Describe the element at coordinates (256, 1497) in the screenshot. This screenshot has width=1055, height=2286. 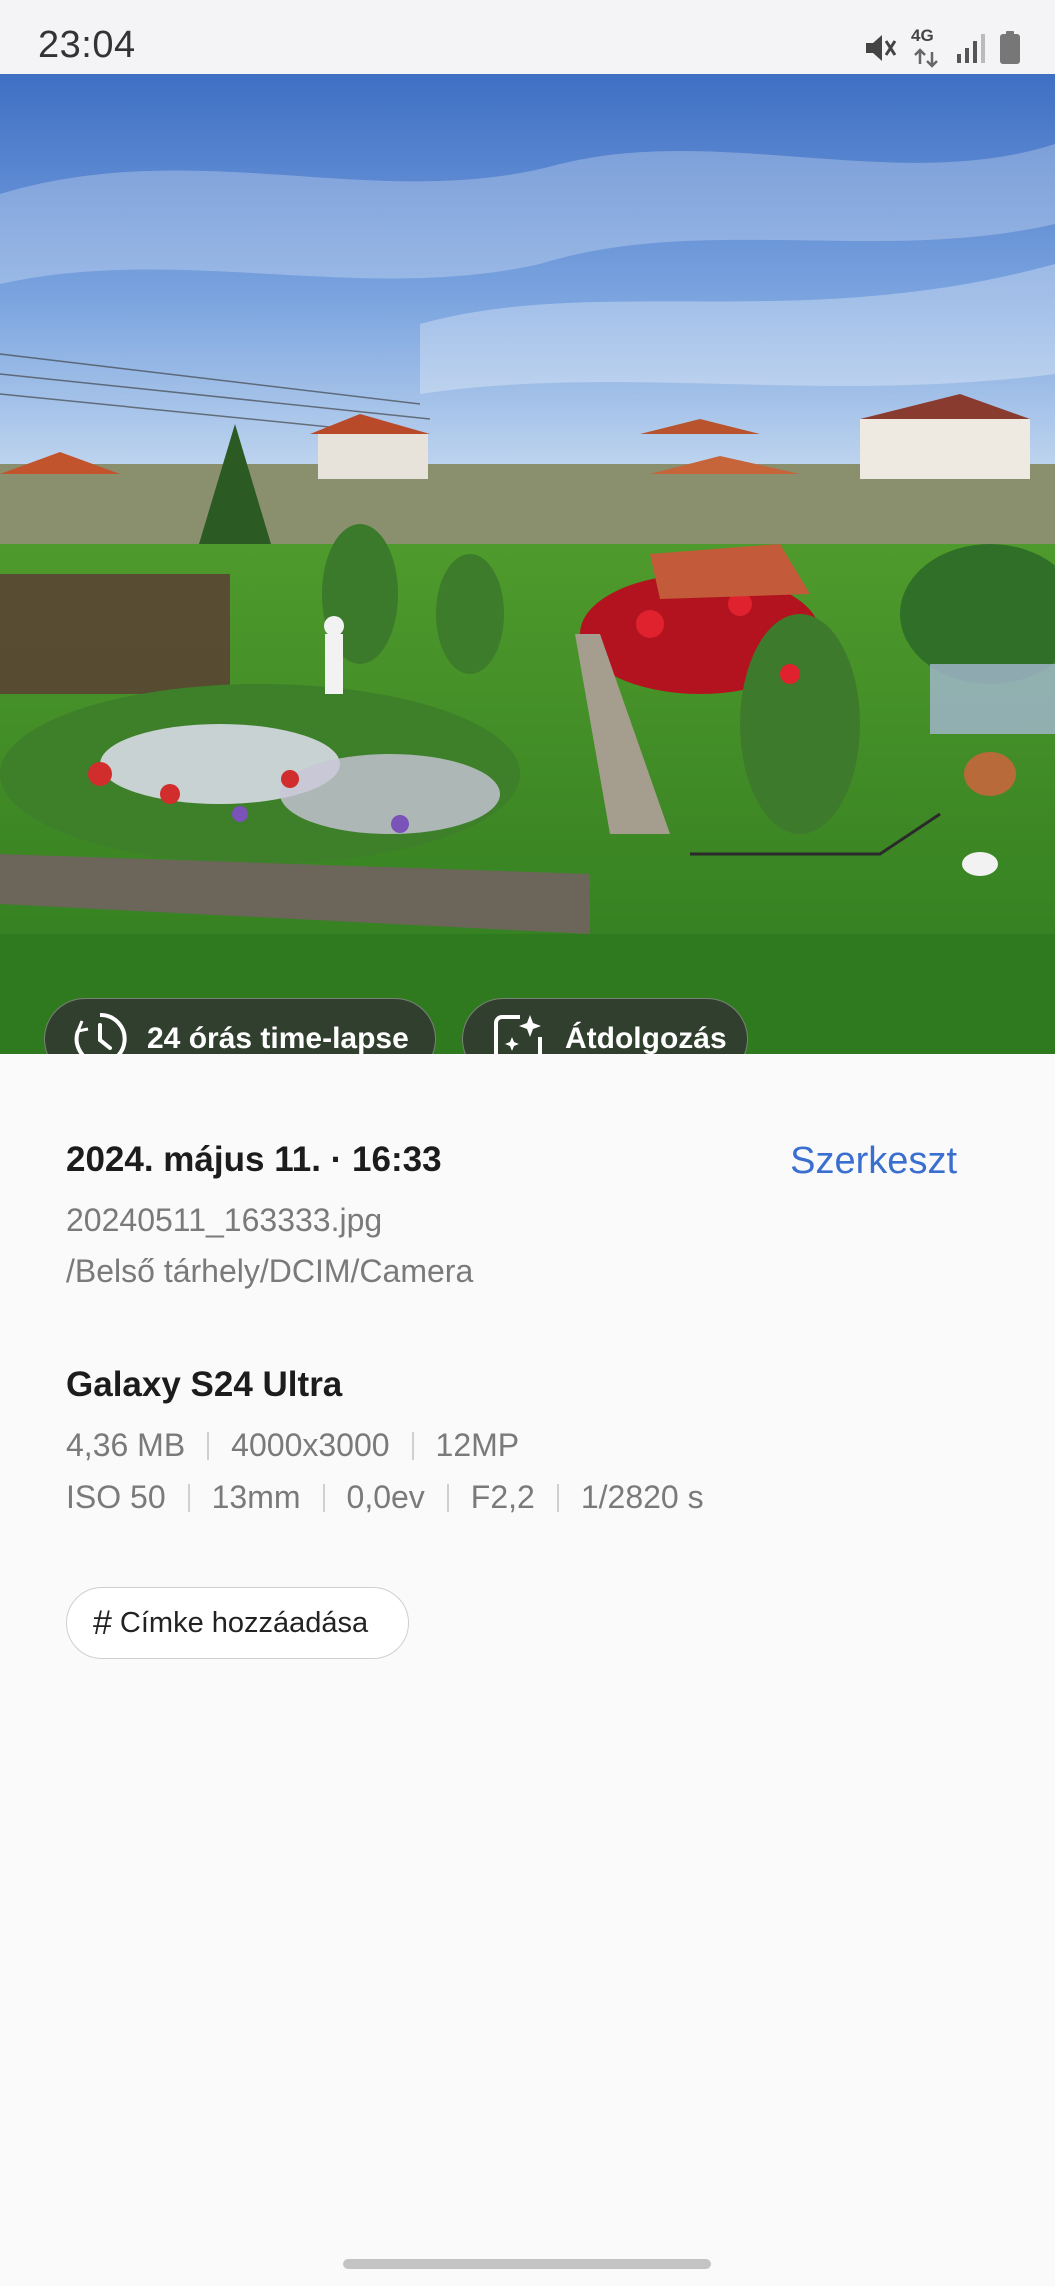
I see `focal-length: 13mm` at that location.